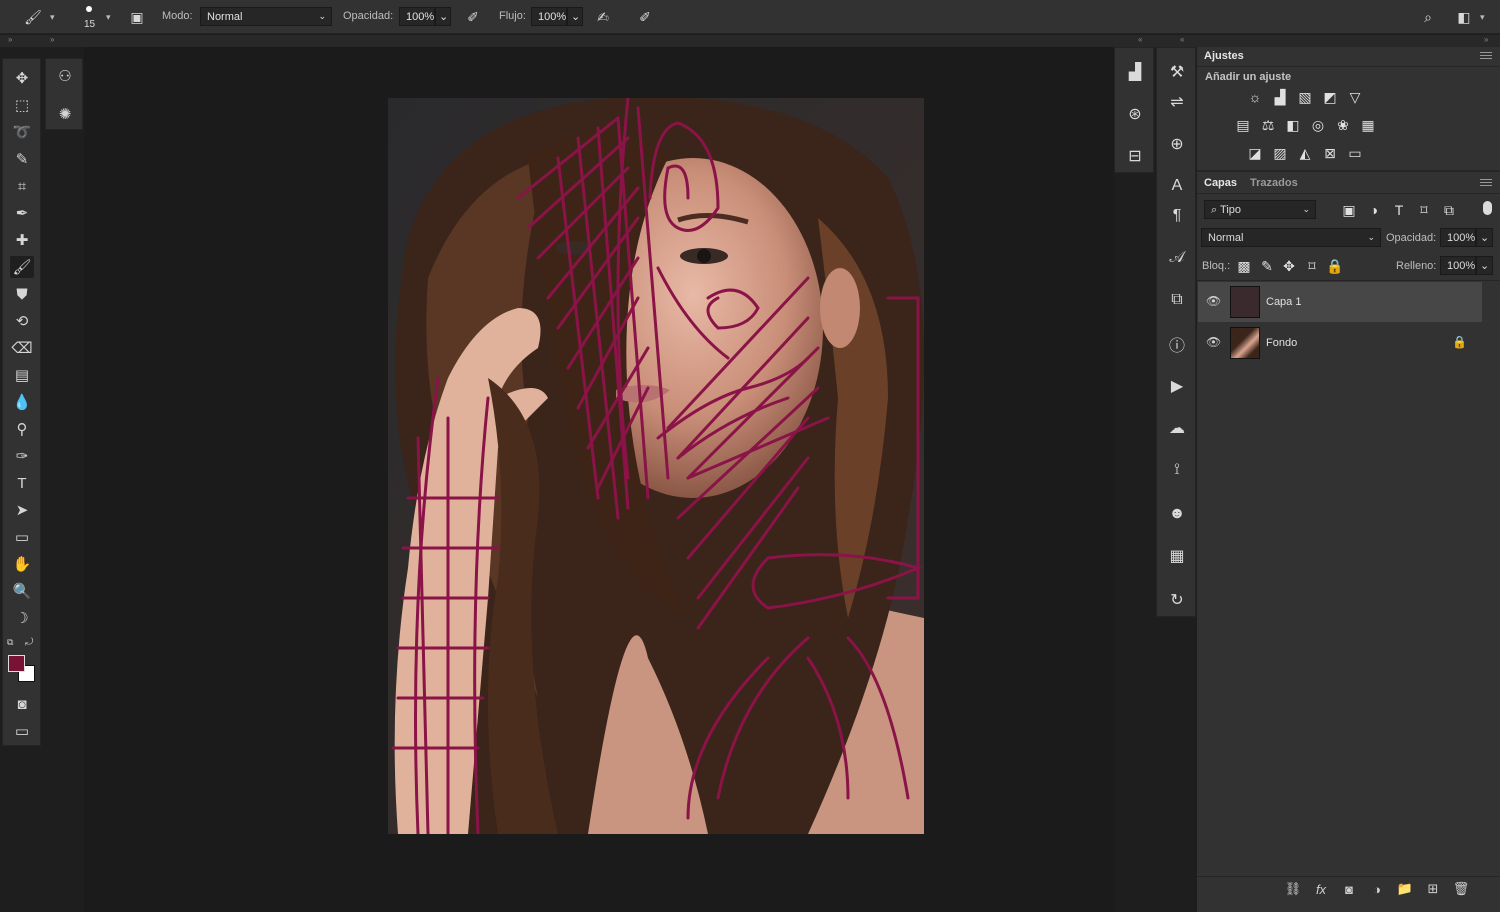 Image resolution: width=1500 pixels, height=912 pixels. What do you see at coordinates (22, 537) in the screenshot?
I see `rectangle-tool-icon: ▭` at bounding box center [22, 537].